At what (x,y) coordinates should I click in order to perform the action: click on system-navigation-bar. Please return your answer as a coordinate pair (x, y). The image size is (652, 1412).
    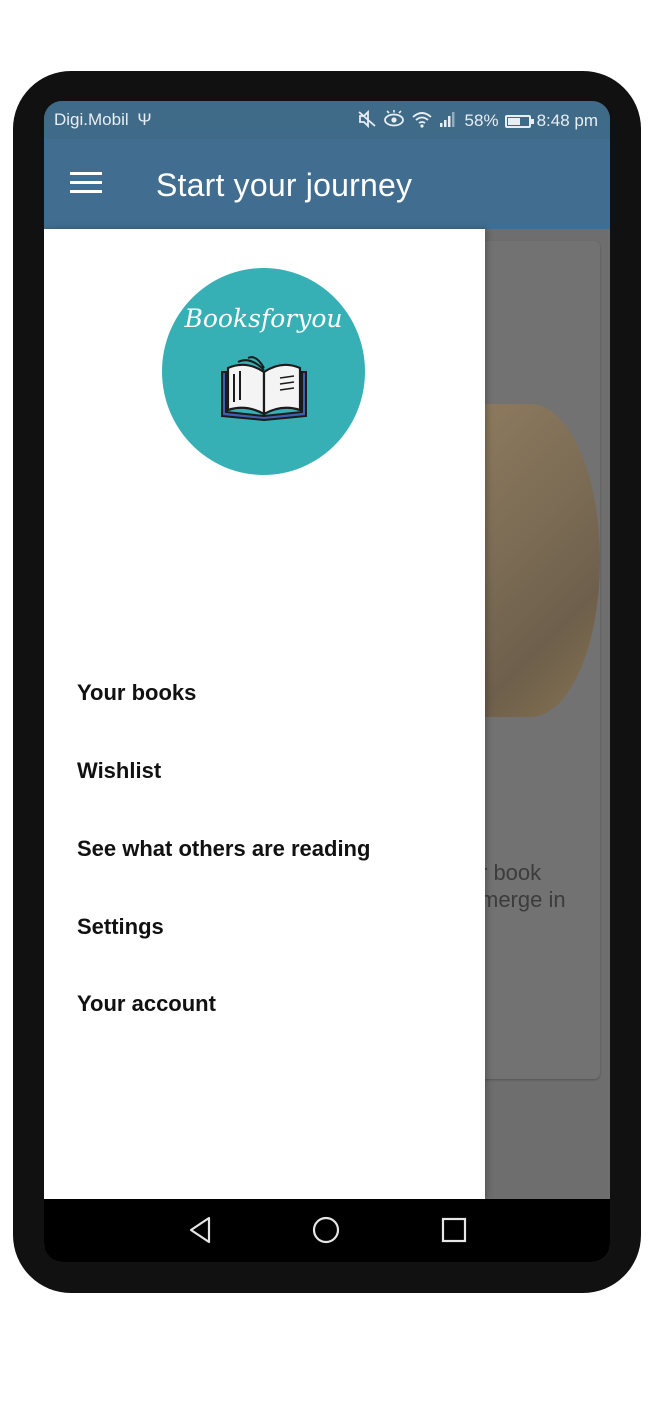
    Looking at the image, I should click on (327, 1230).